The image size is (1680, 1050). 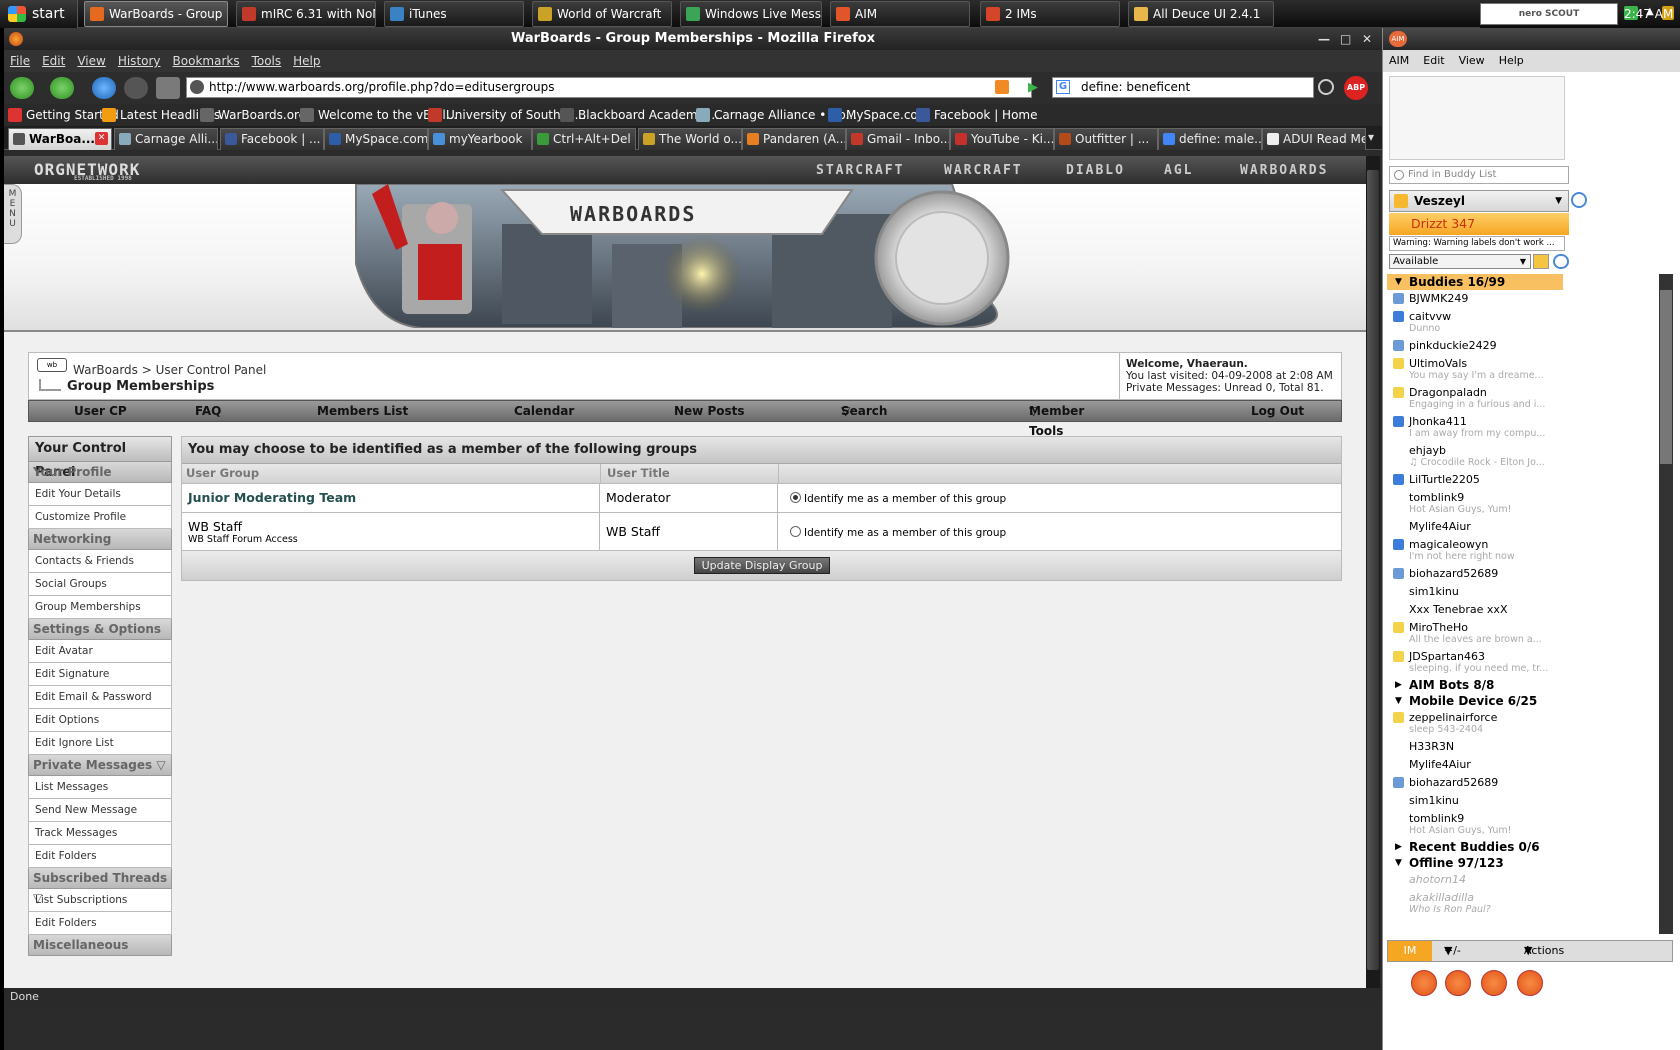 I want to click on browser-tab: myYearbook, so click(x=480, y=139).